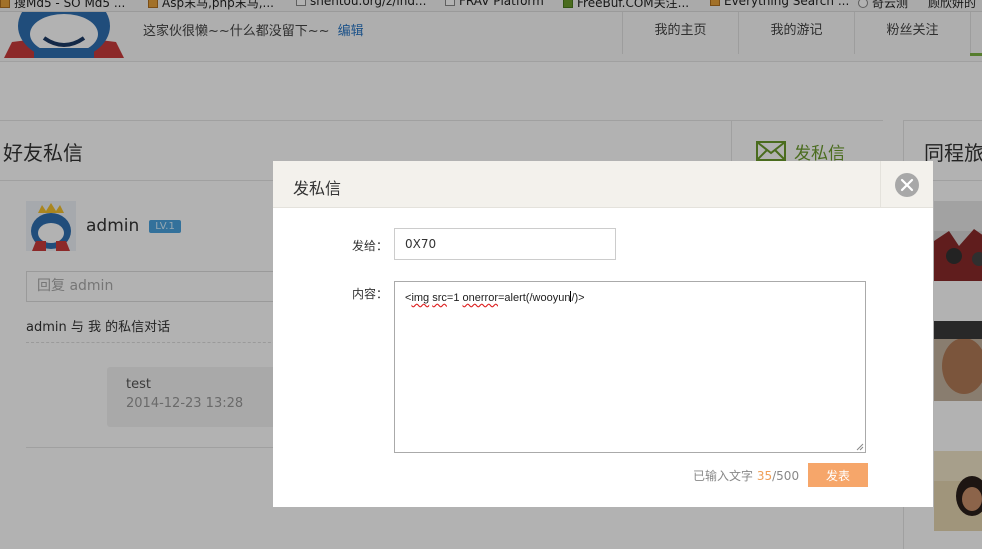 The width and height of the screenshot is (982, 549). I want to click on resize-handle-icon, so click(860, 447).